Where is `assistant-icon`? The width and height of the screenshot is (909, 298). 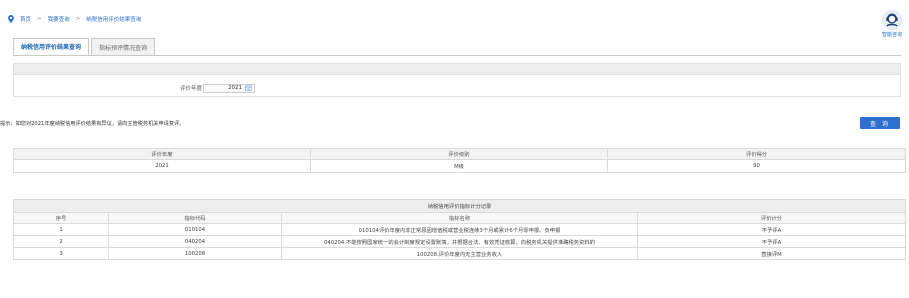 assistant-icon is located at coordinates (892, 20).